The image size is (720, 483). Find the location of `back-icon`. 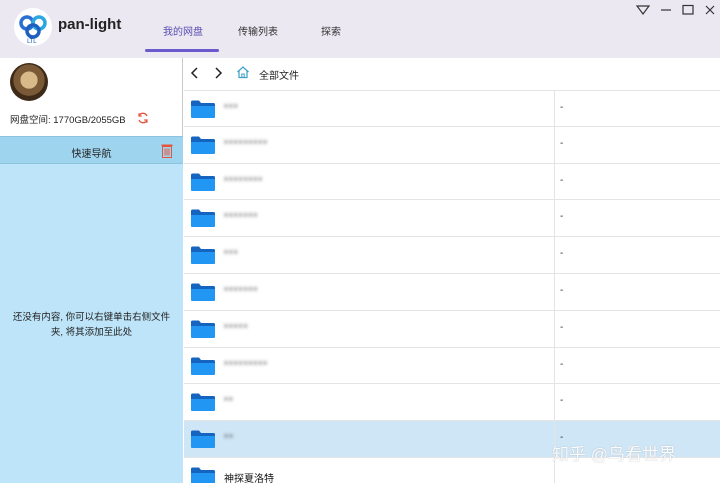

back-icon is located at coordinates (195, 73).